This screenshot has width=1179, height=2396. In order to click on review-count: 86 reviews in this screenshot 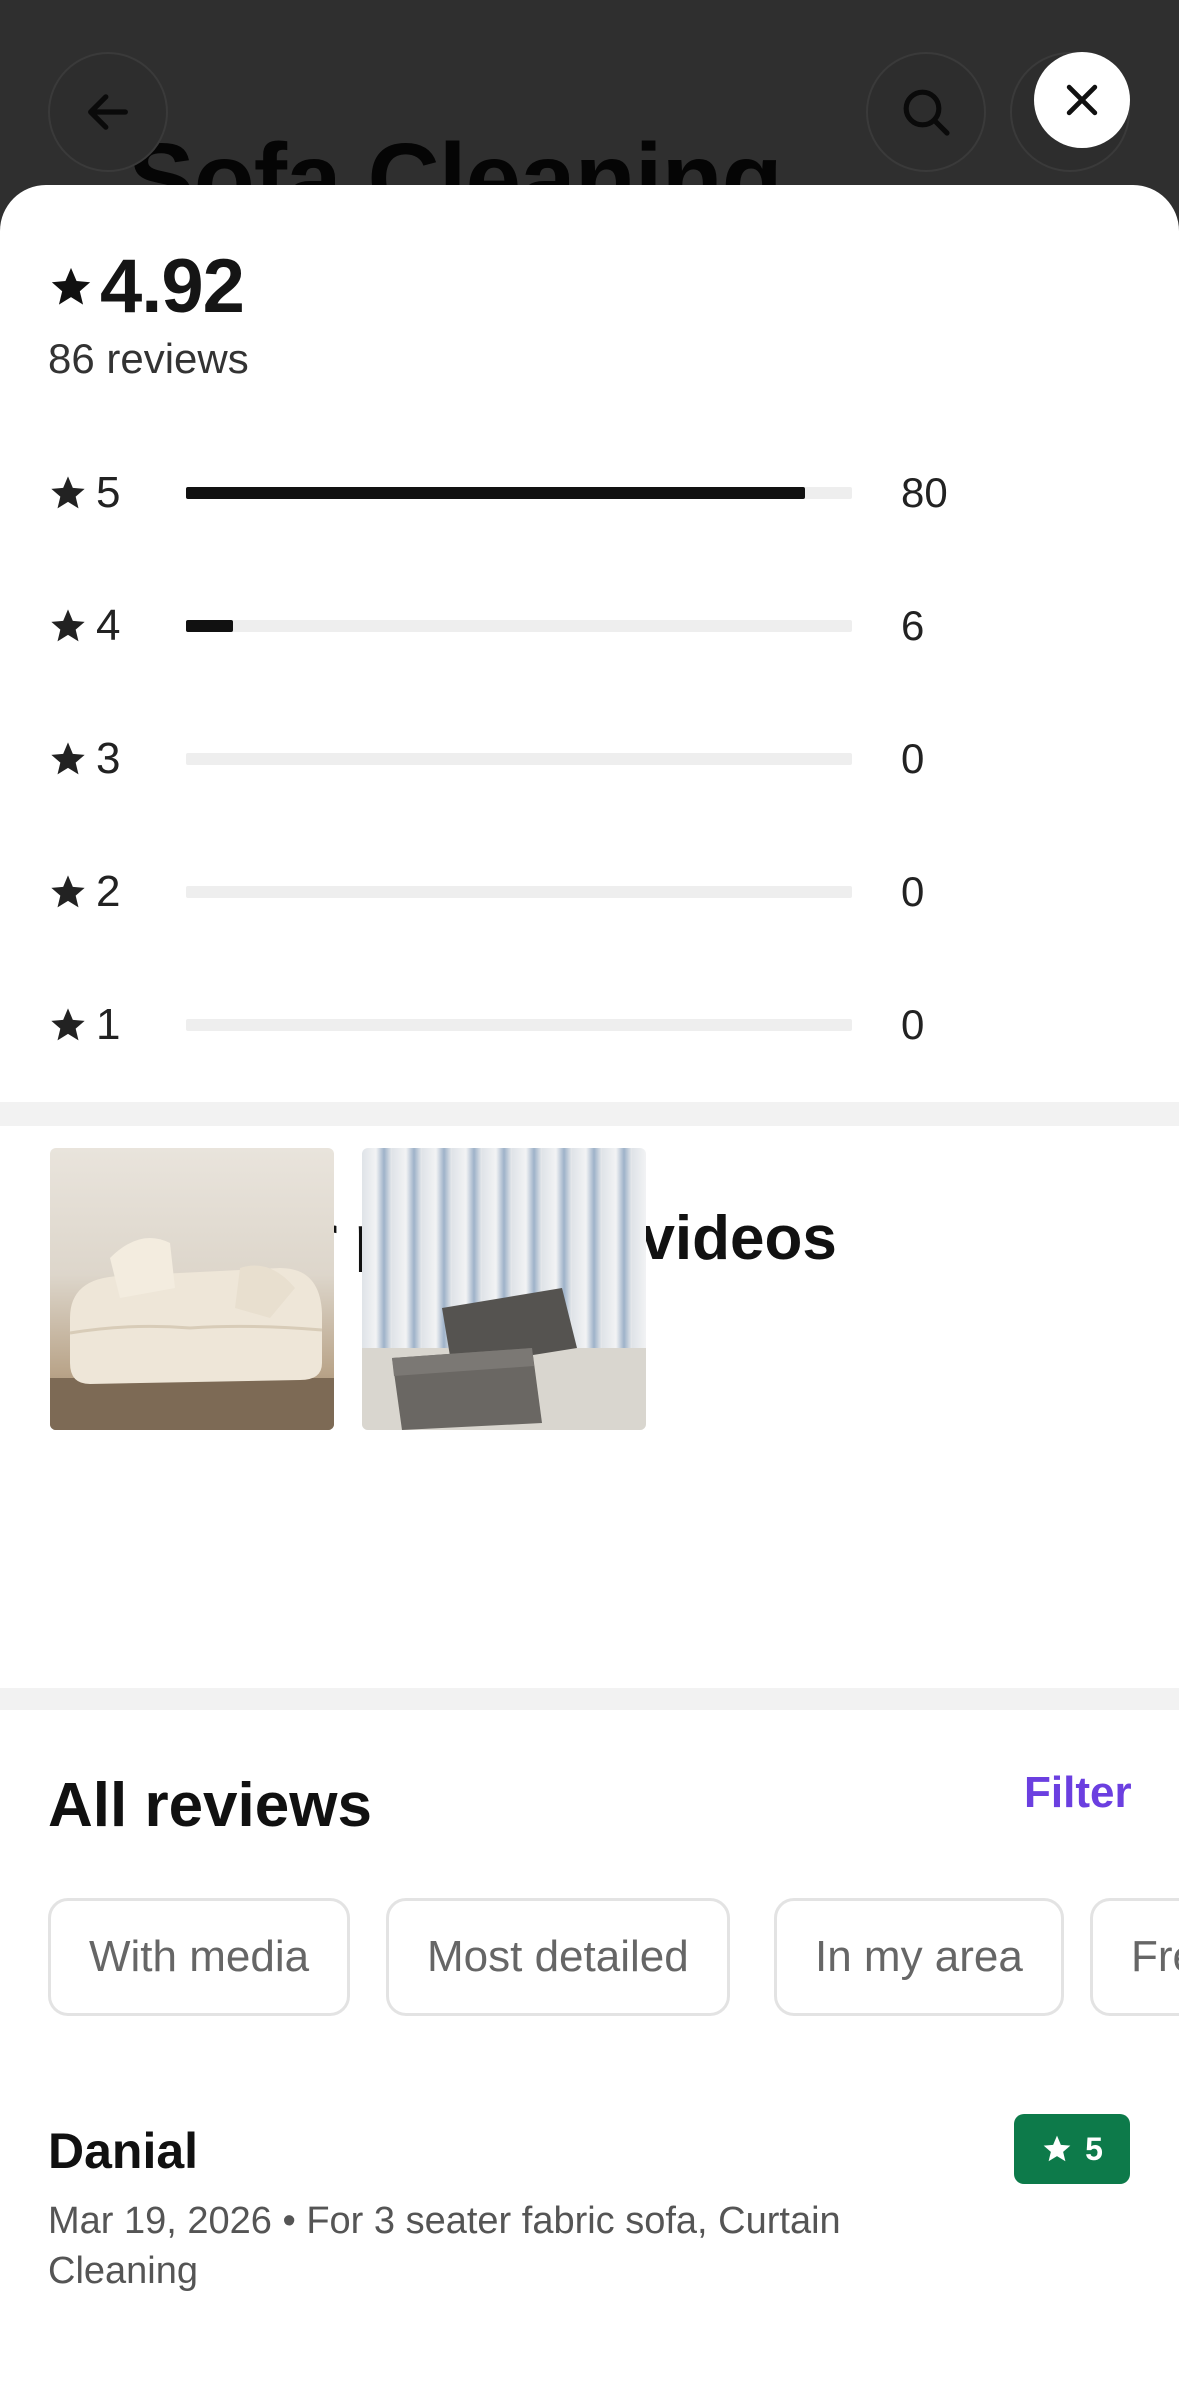, I will do `click(148, 358)`.